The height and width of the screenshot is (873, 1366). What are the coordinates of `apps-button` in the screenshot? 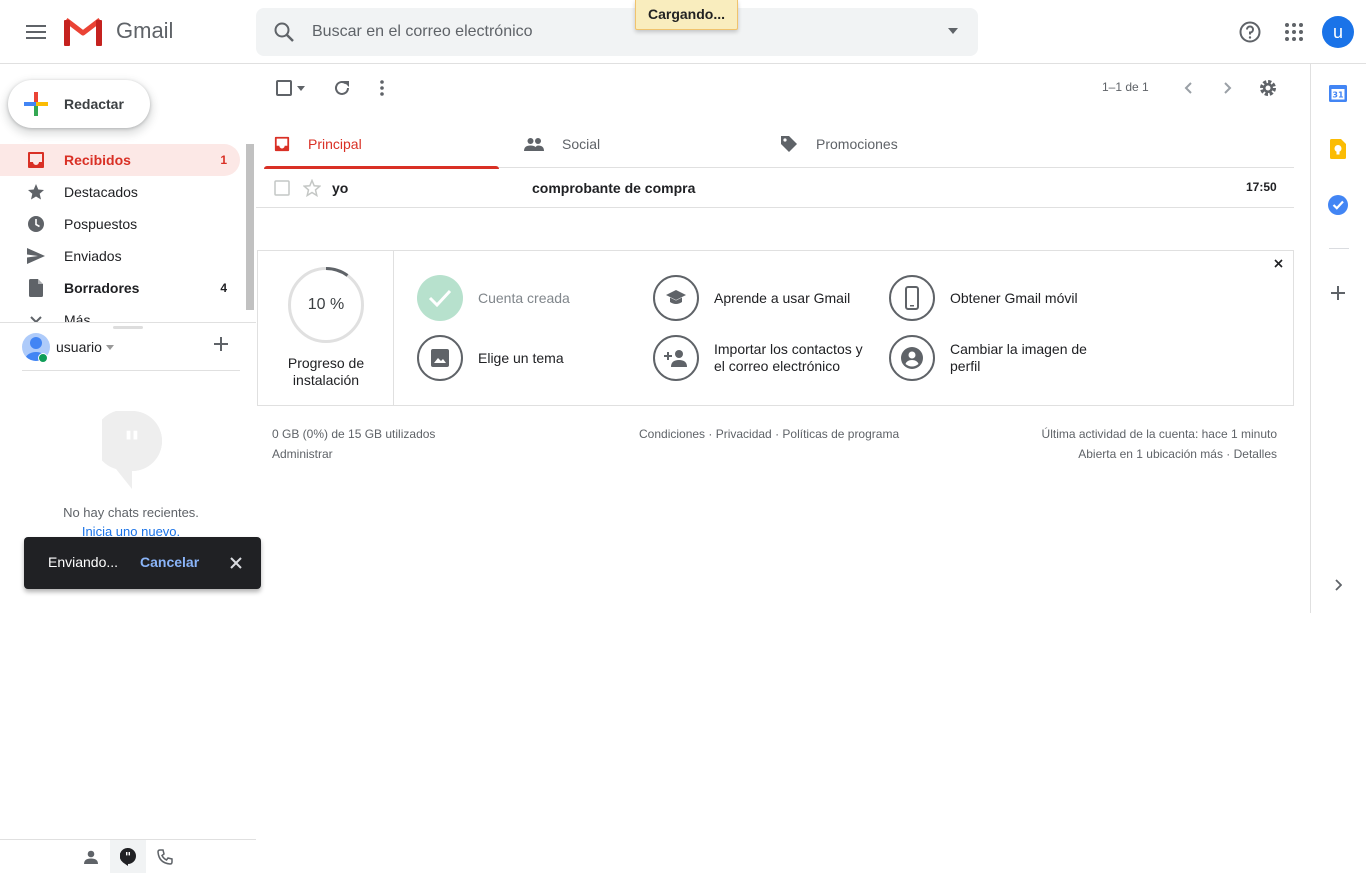 It's located at (1294, 32).